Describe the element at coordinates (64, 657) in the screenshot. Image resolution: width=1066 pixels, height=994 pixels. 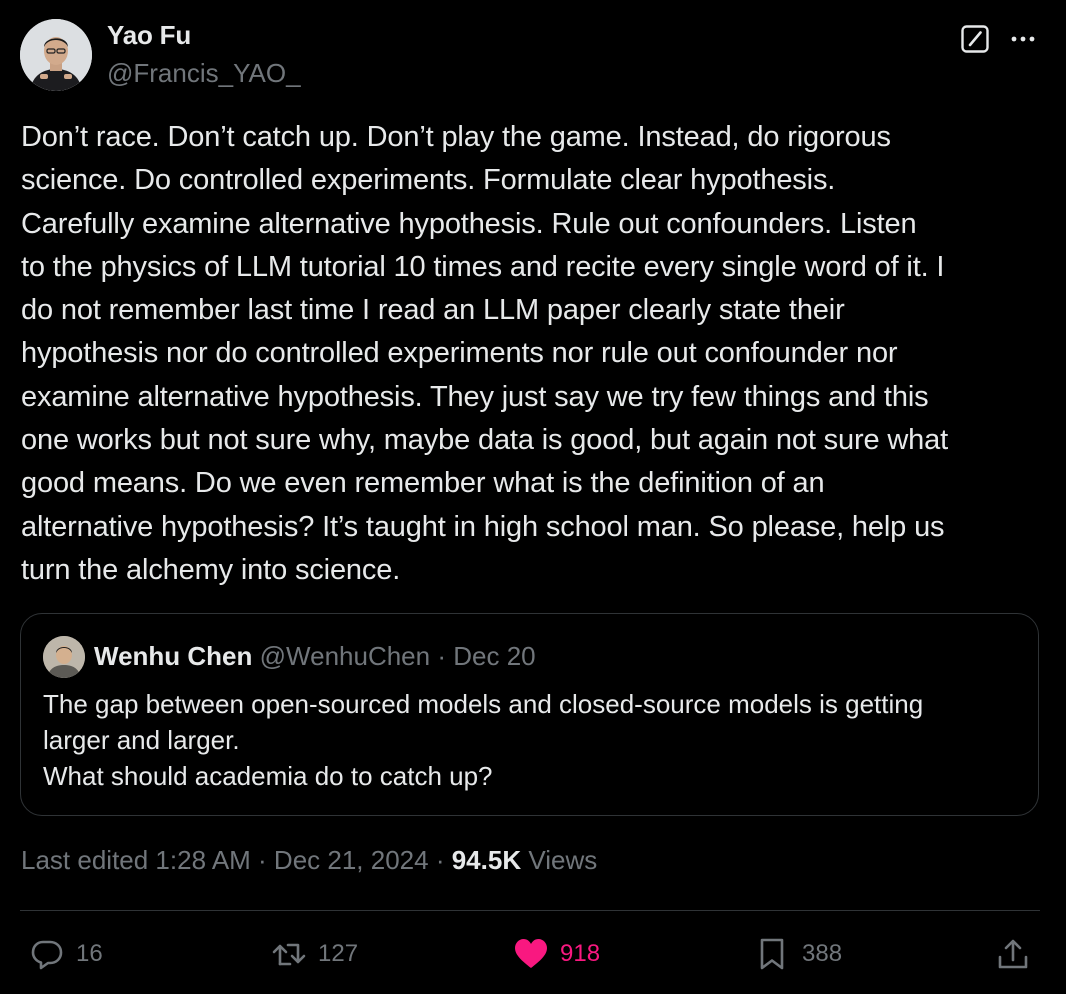
I see `quoted-author-avatar` at that location.